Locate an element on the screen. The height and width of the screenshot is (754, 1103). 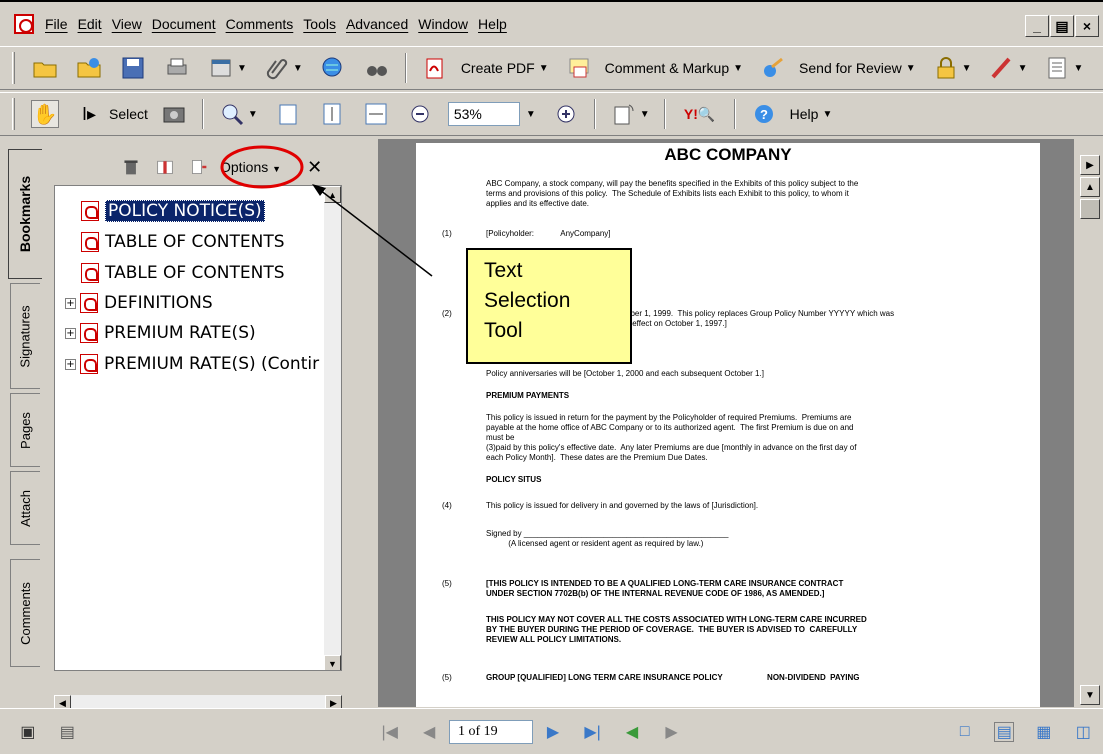
help-button: Help is located at coordinates (804, 114).